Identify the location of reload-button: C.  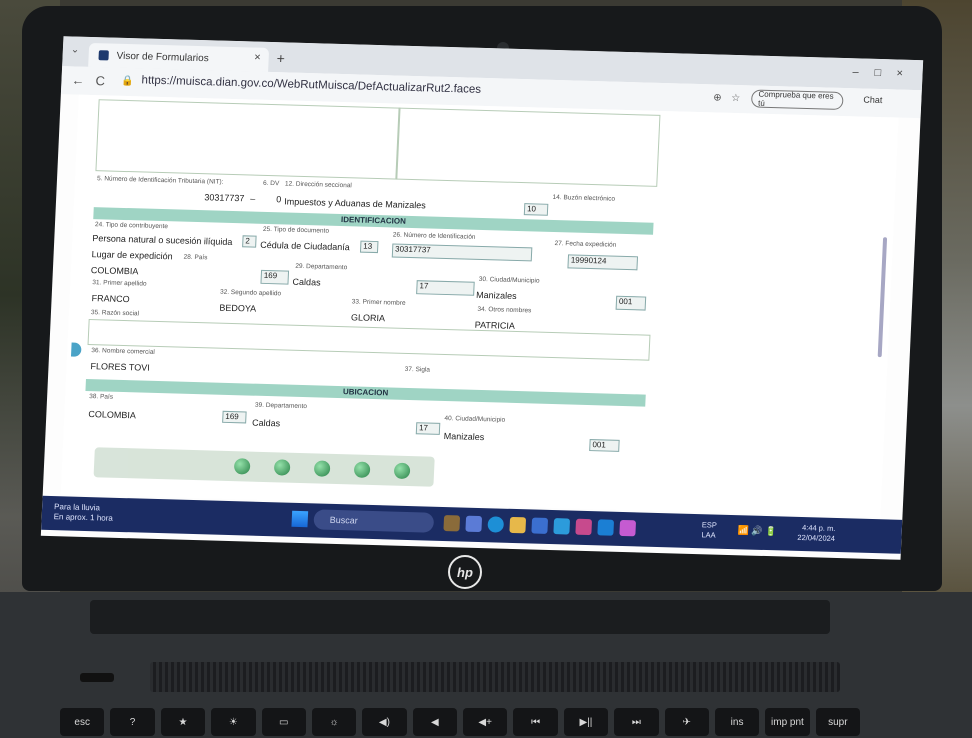
(100, 80).